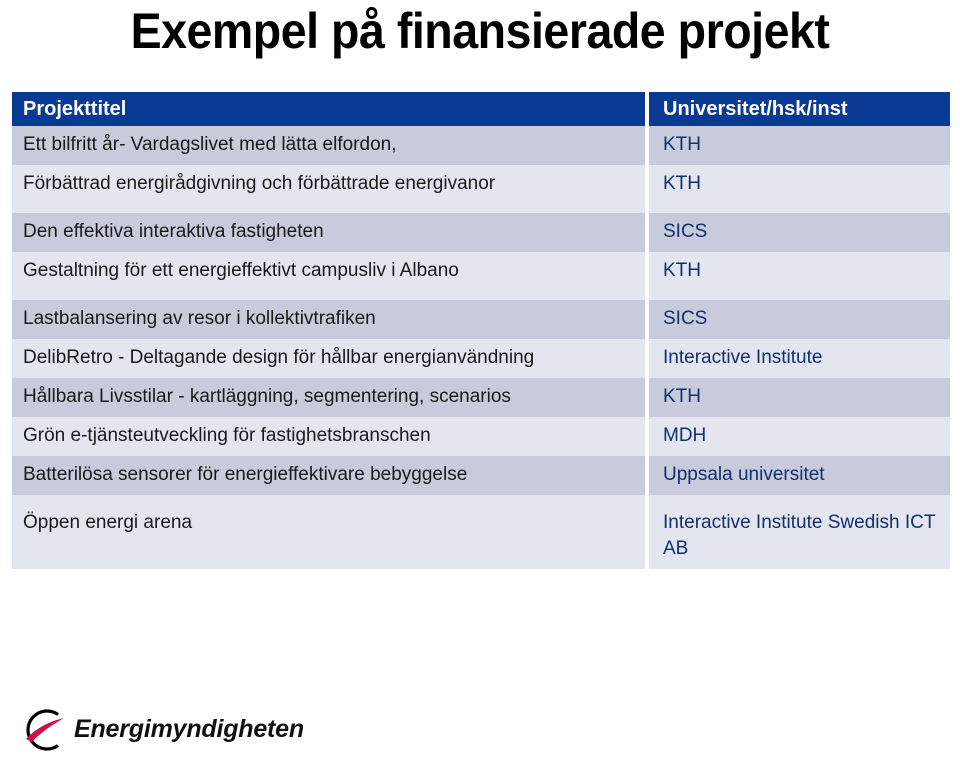 Image resolution: width=960 pixels, height=757 pixels. What do you see at coordinates (685, 435) in the screenshot?
I see `organisation-text: MDH` at bounding box center [685, 435].